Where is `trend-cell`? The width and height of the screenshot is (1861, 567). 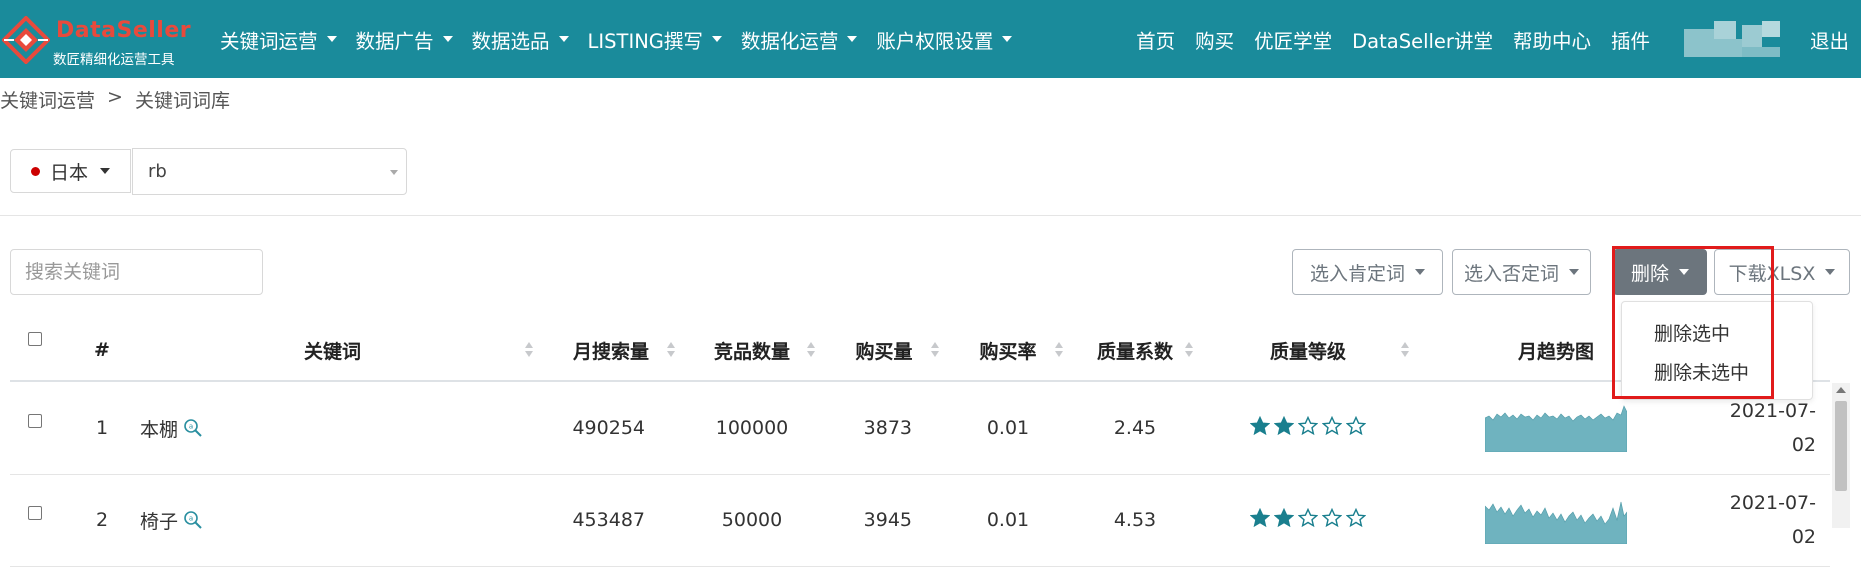
trend-cell is located at coordinates (1556, 520).